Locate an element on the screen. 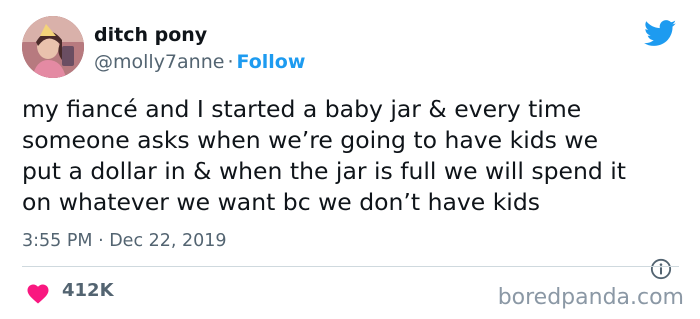  info-icon is located at coordinates (661, 269).